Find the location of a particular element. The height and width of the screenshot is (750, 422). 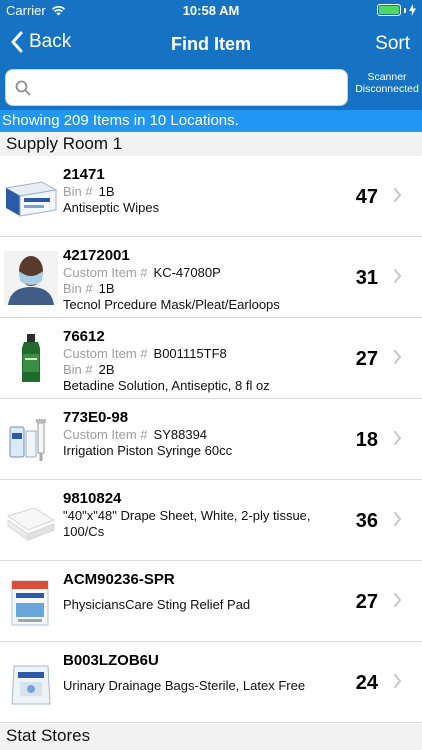

item-number: 21471 is located at coordinates (84, 174).